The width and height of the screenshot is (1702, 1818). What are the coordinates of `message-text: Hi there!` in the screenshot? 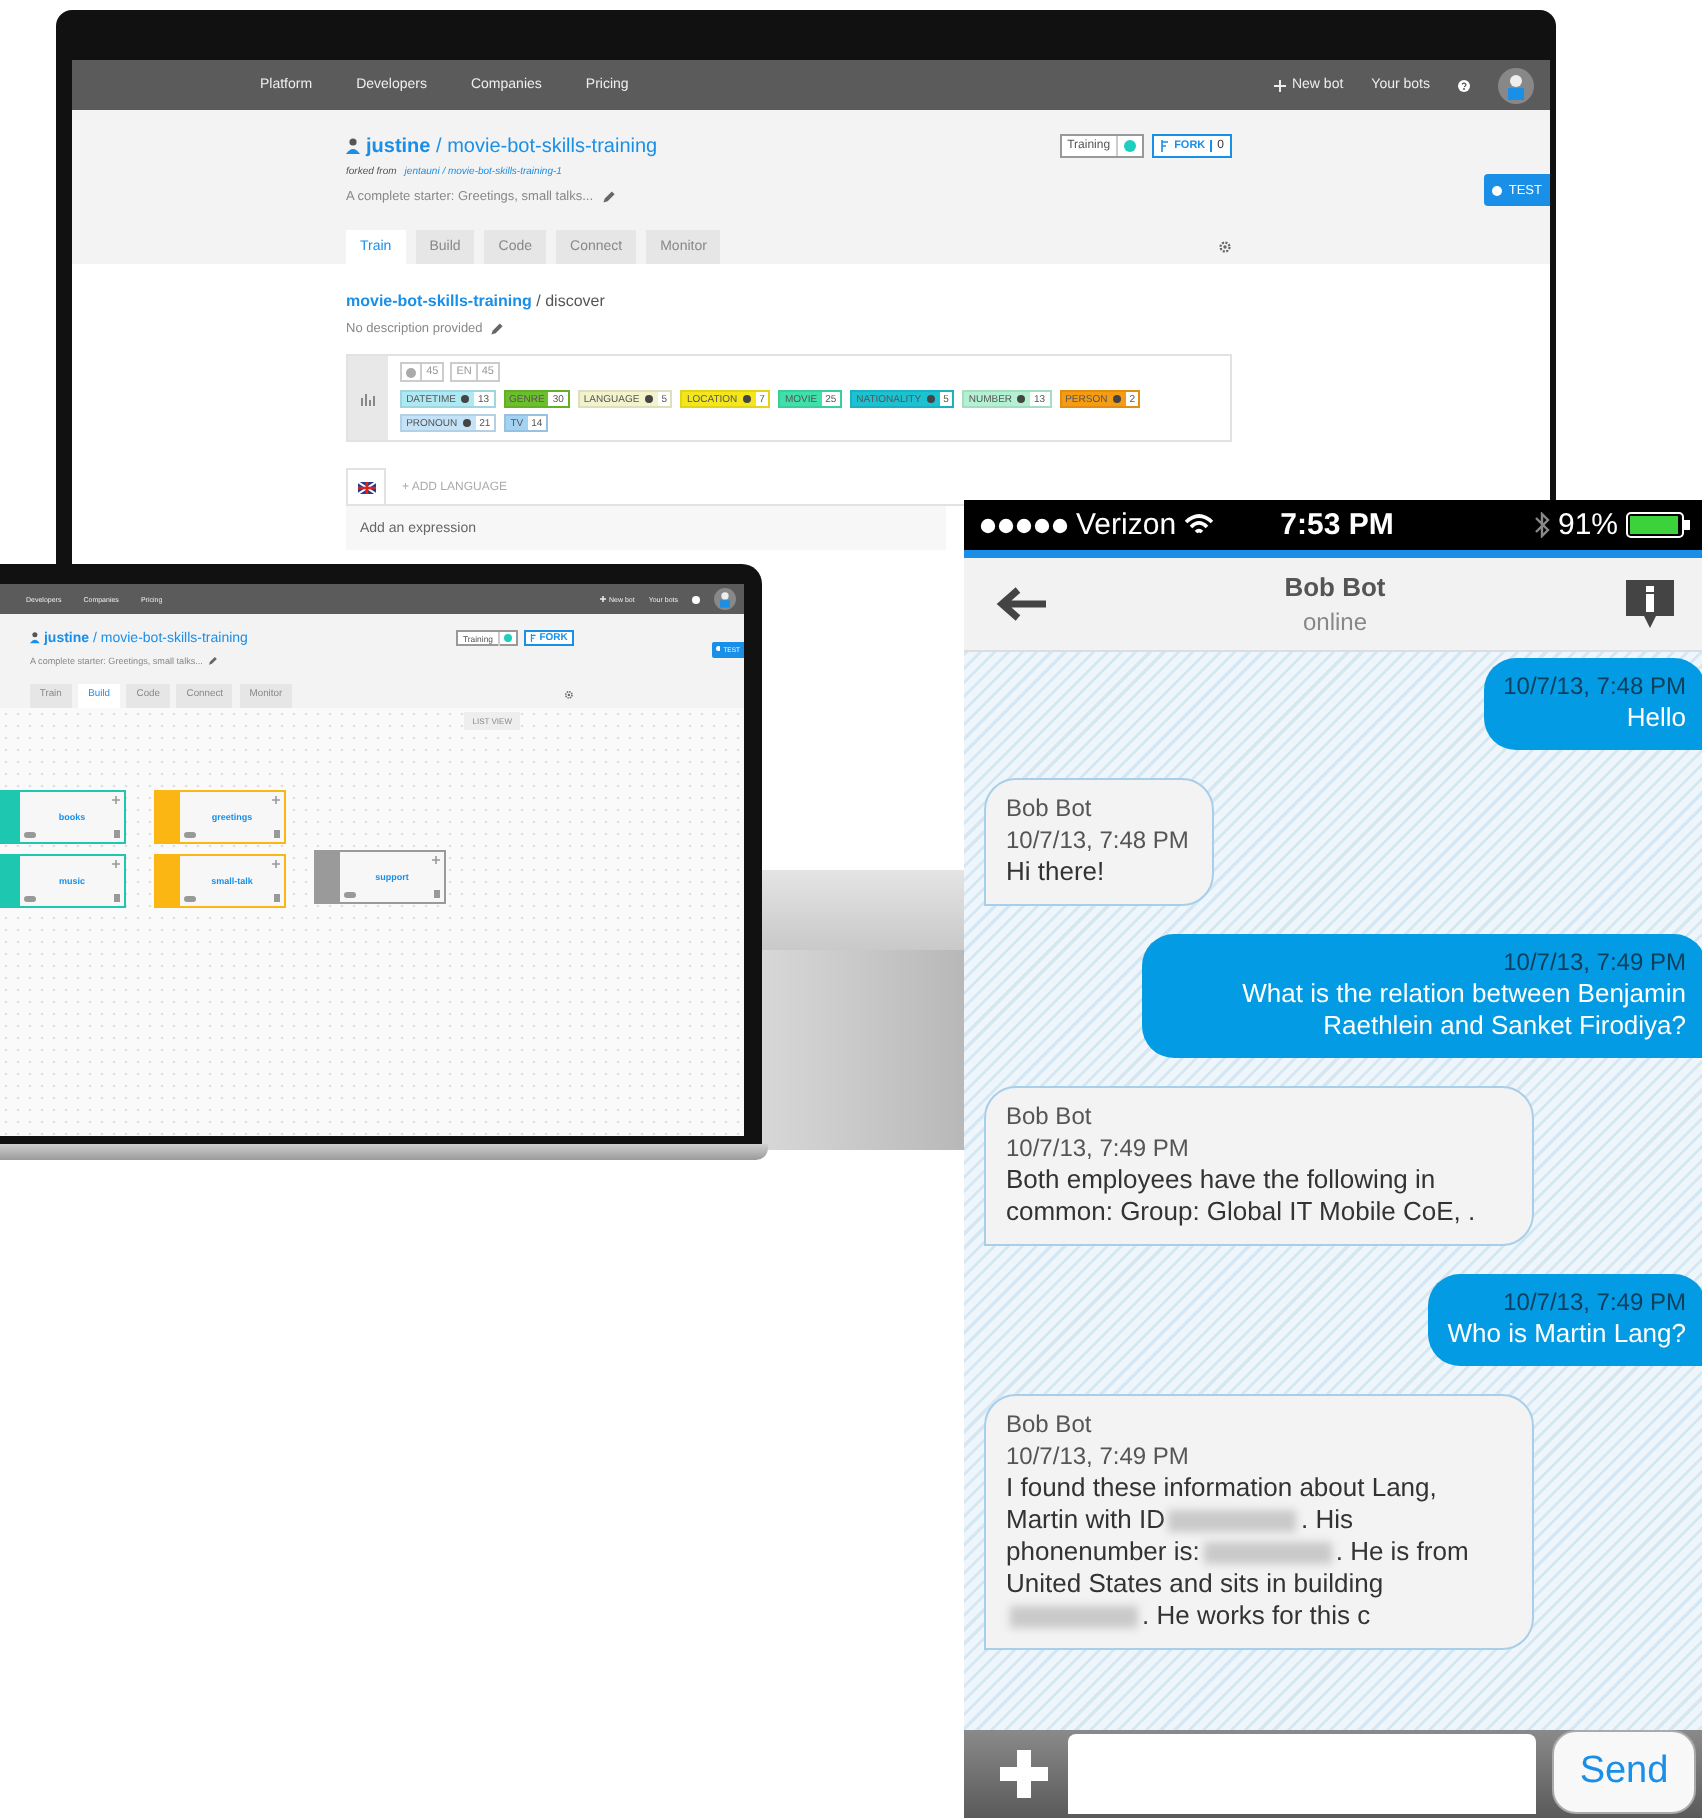 It's located at (1055, 872).